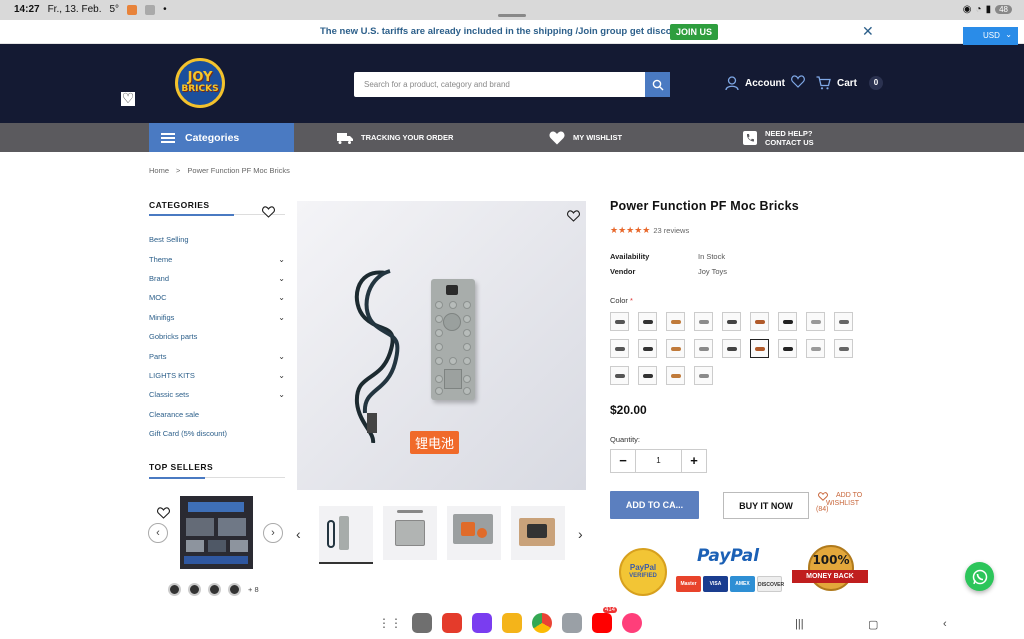 This screenshot has width=1024, height=639. What do you see at coordinates (221, 137) in the screenshot?
I see `categories-menu-button: Categories` at bounding box center [221, 137].